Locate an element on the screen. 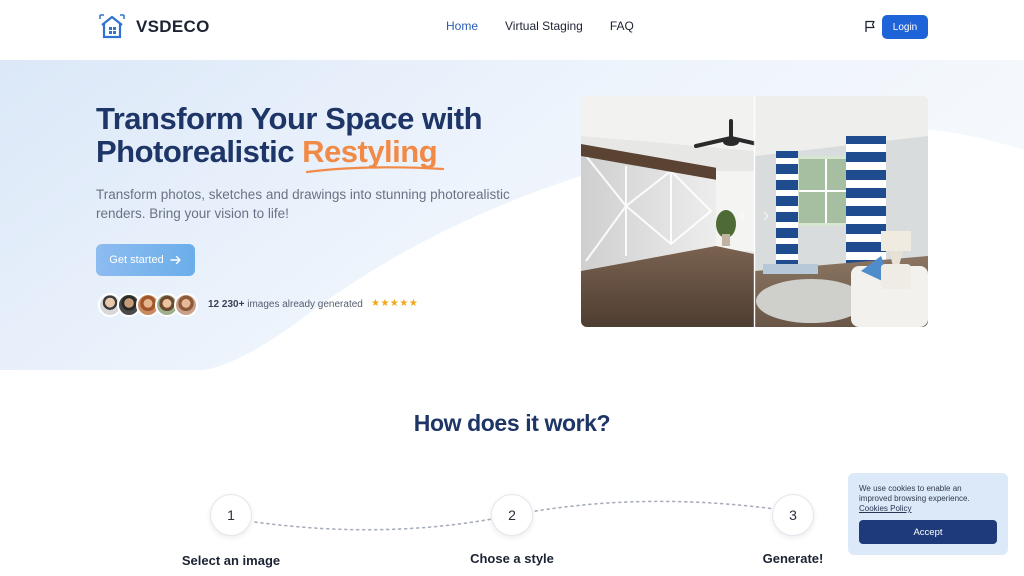 The image size is (1024, 576). brand-name: VSDECO is located at coordinates (173, 26).